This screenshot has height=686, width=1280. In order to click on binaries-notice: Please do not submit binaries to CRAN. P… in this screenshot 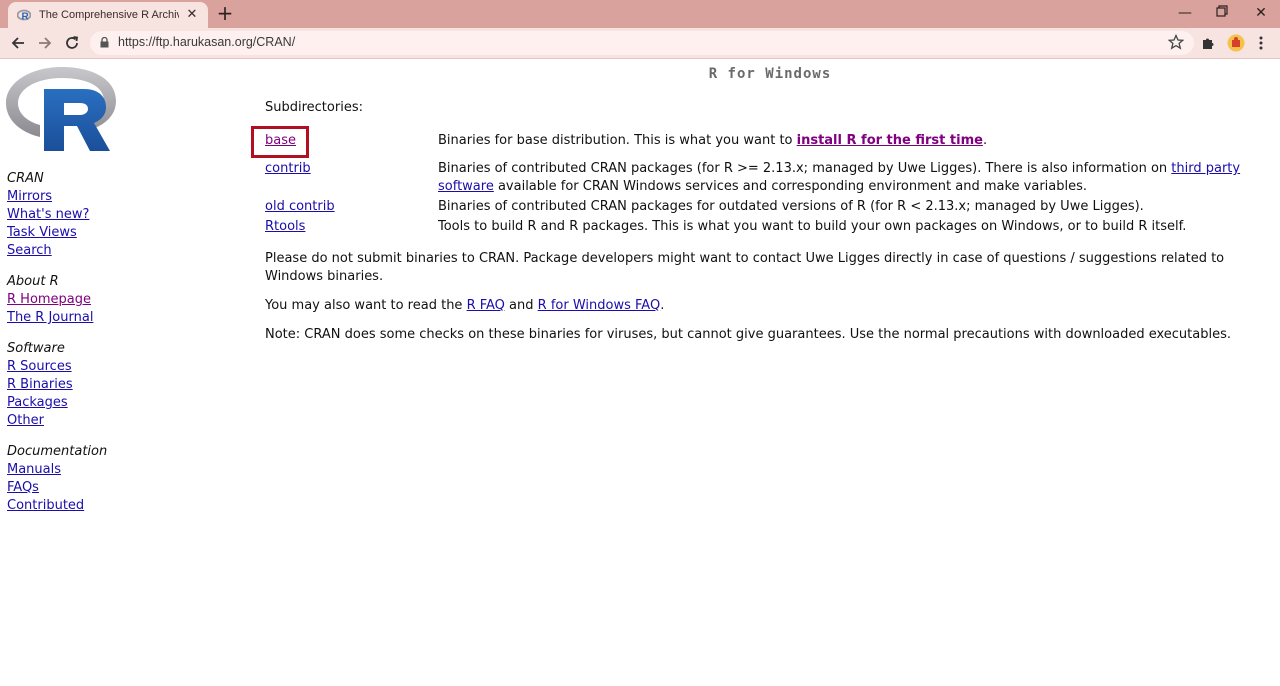, I will do `click(745, 267)`.